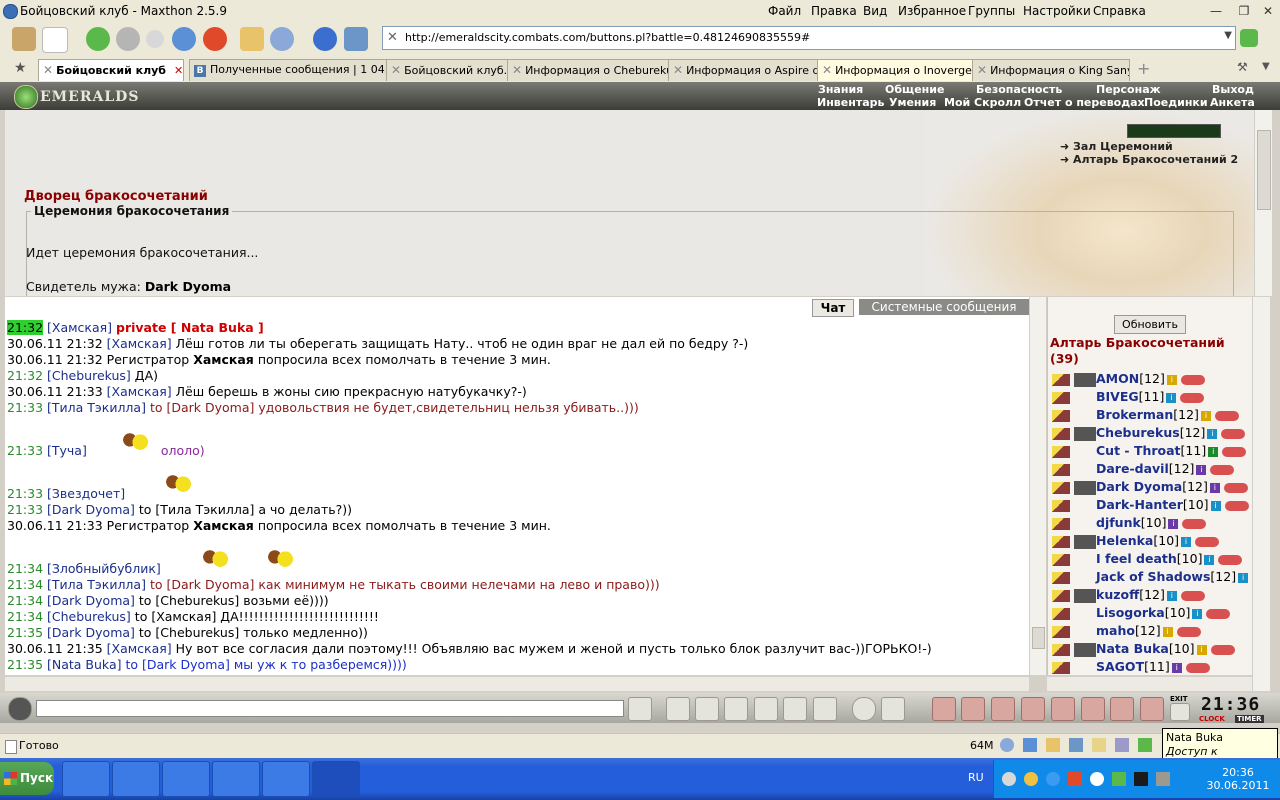 The image size is (1280, 800). What do you see at coordinates (1093, 709) in the screenshot?
I see `action-6-icon` at bounding box center [1093, 709].